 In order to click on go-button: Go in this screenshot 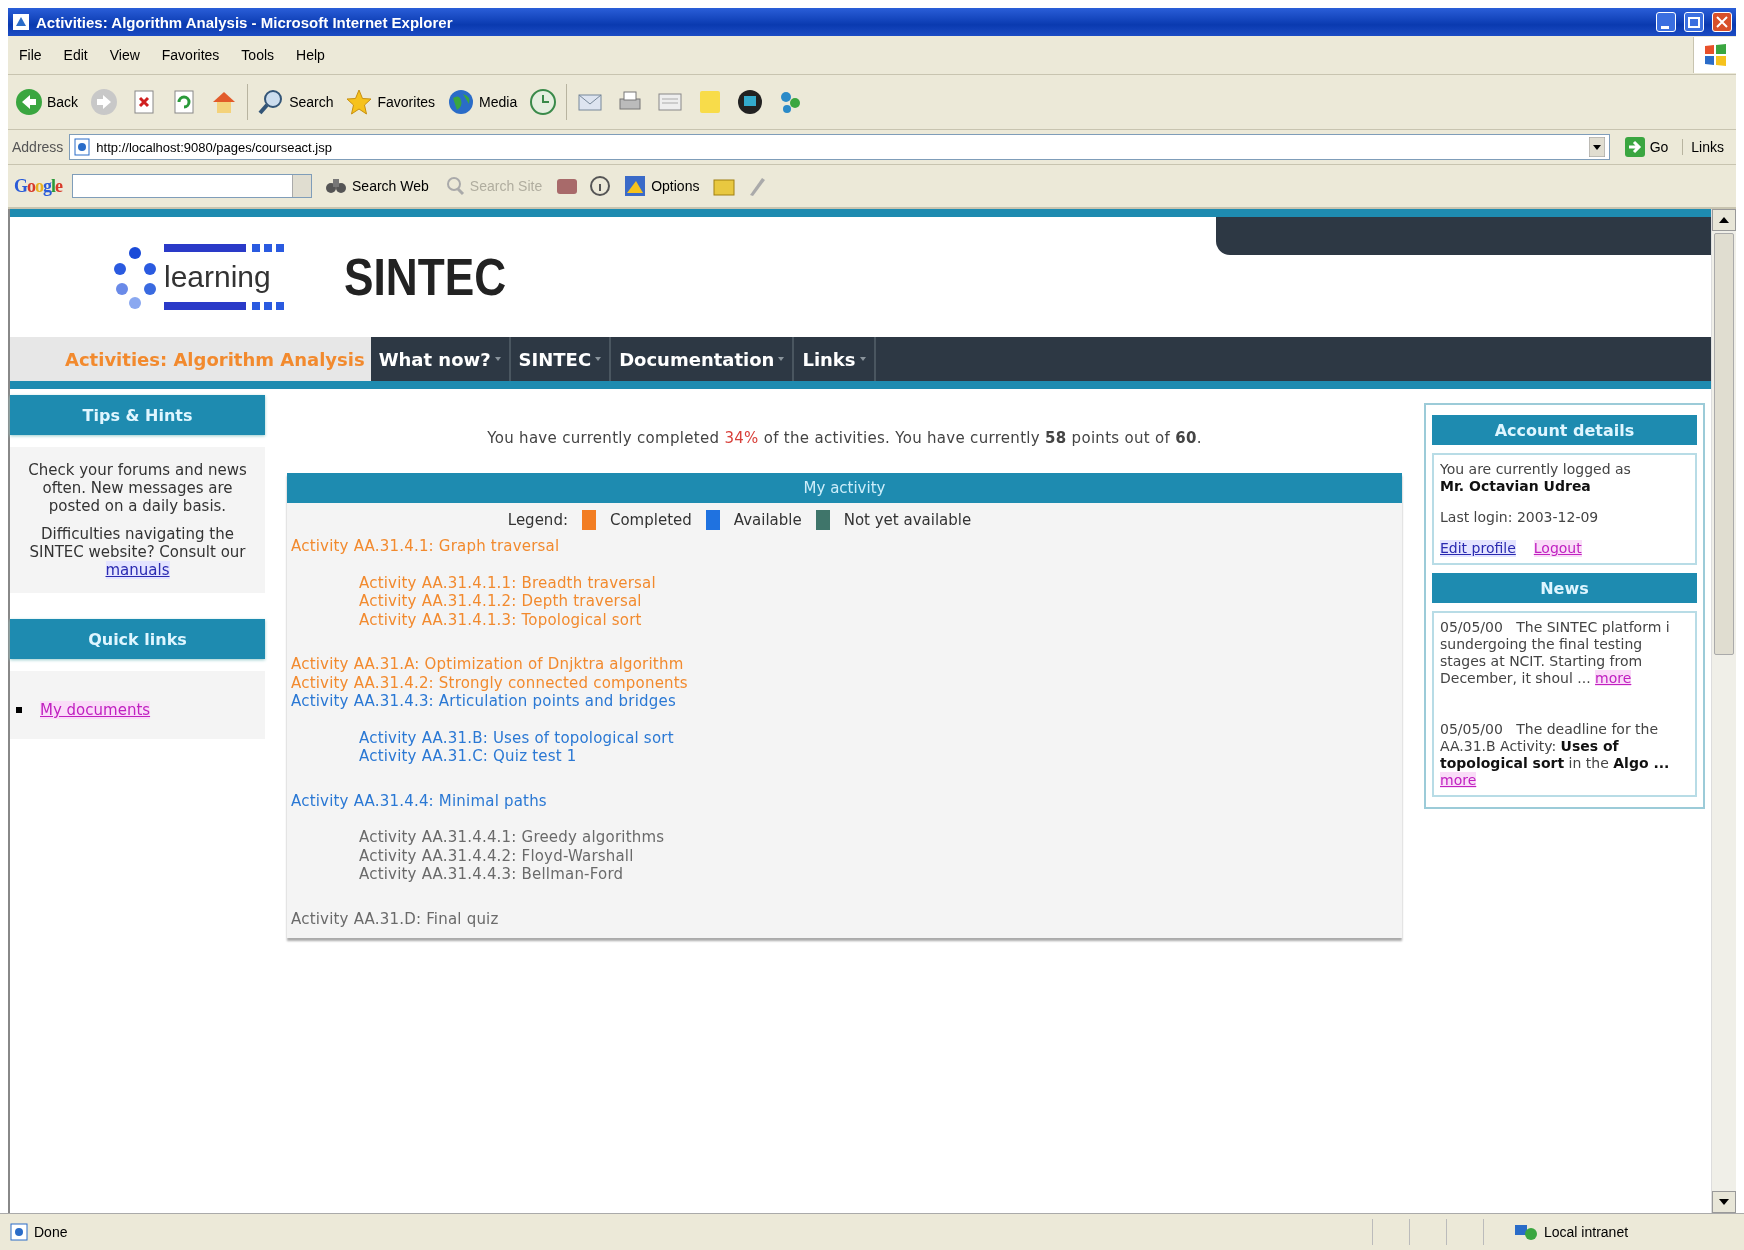, I will do `click(1646, 147)`.